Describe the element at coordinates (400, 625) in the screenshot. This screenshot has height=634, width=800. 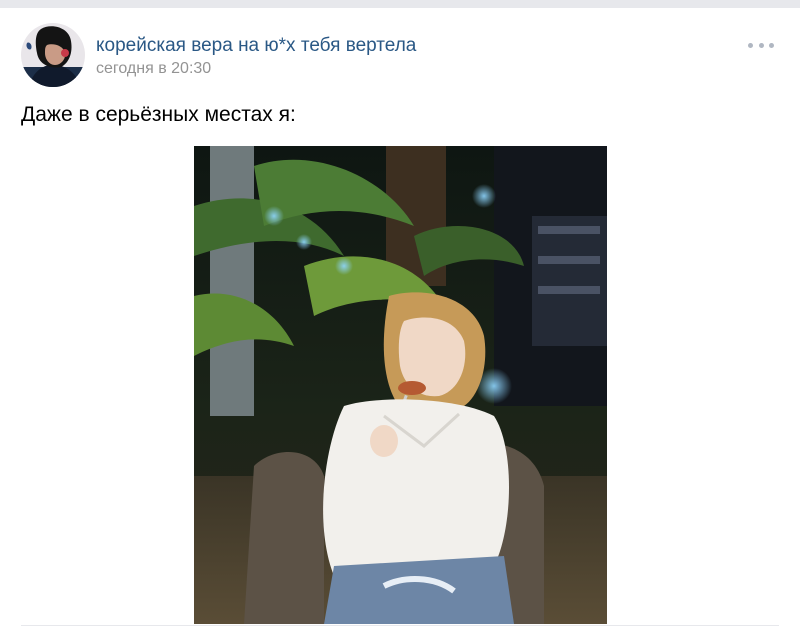
I see `post-divider` at that location.